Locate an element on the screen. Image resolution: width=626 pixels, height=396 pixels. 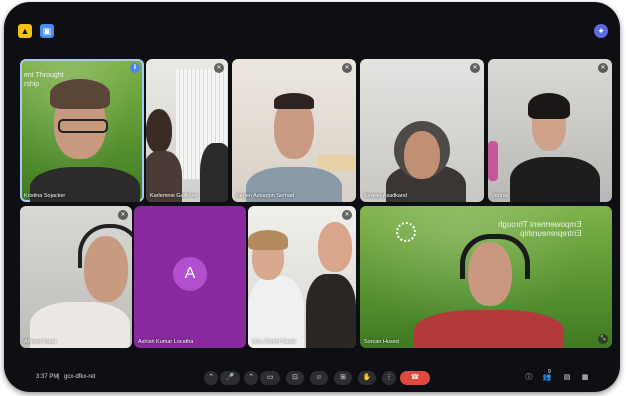
blue-app-icon: ▣ is located at coordinates (47, 31).